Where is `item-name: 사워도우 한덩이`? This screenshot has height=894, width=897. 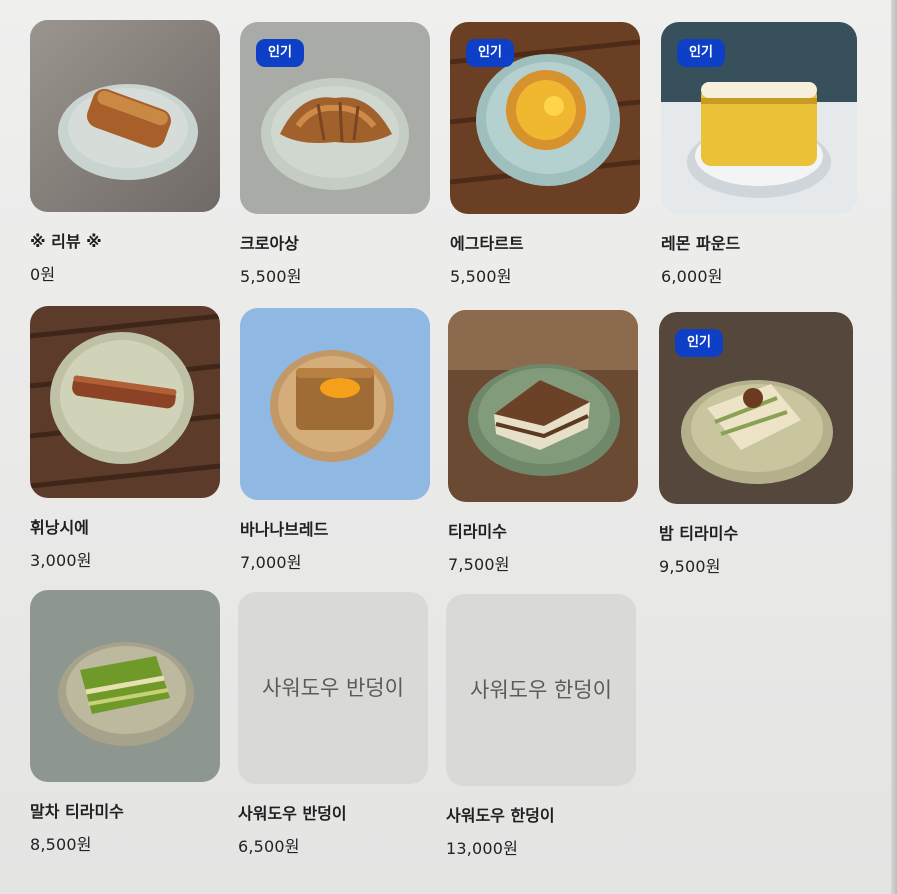
item-name: 사워도우 한덩이 is located at coordinates (551, 814).